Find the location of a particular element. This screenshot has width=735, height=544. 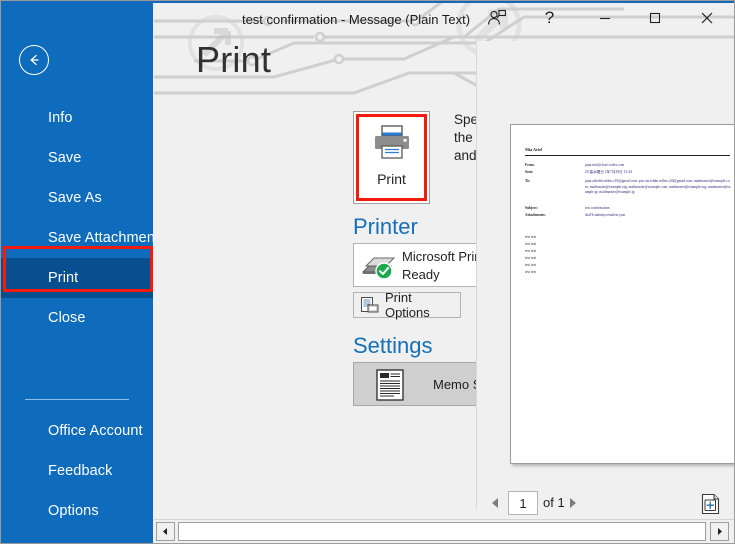

zoom-to-page-icon is located at coordinates (710, 504).